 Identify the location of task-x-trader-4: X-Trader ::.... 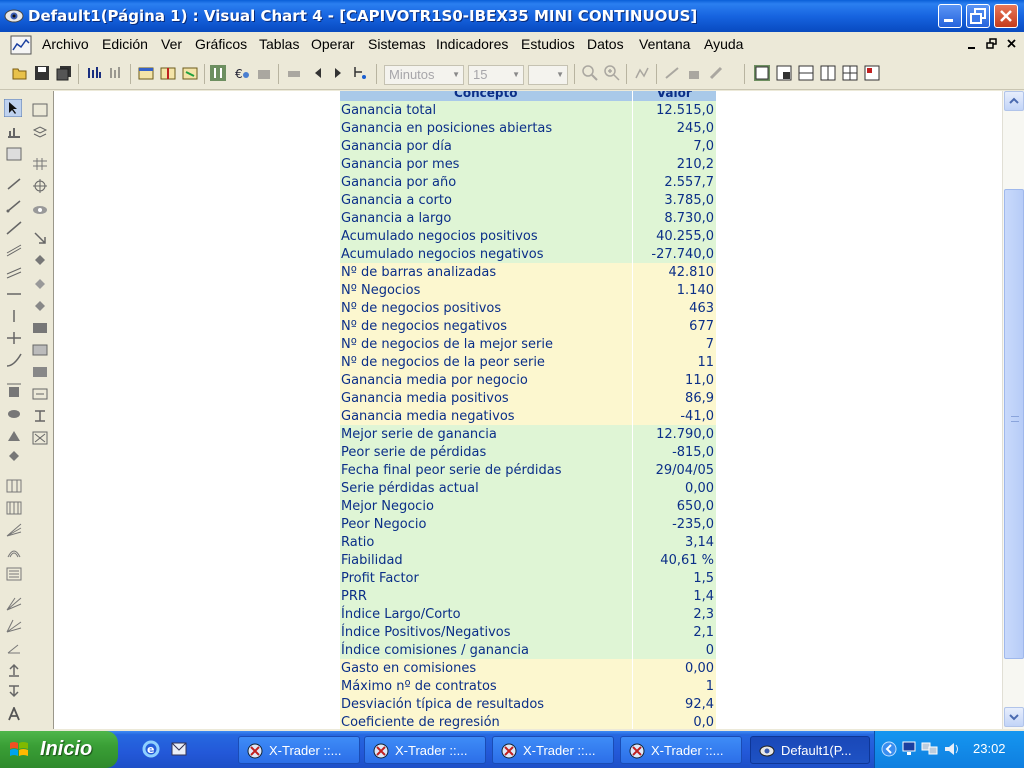
(681, 750).